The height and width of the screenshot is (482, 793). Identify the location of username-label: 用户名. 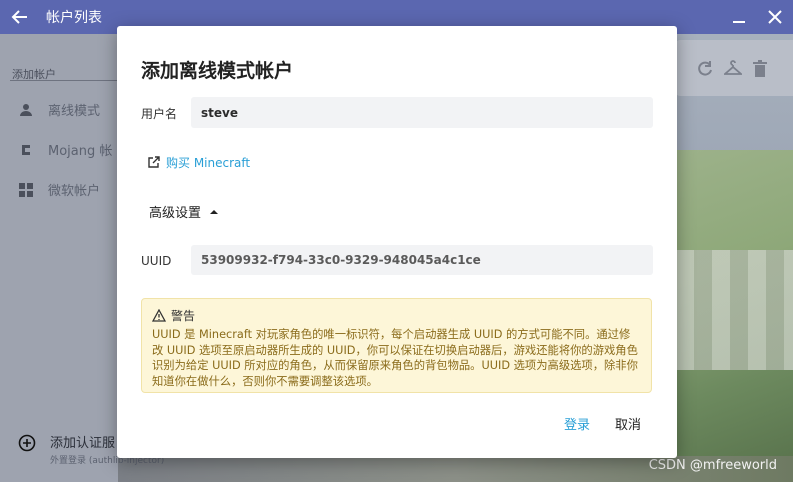
(159, 114).